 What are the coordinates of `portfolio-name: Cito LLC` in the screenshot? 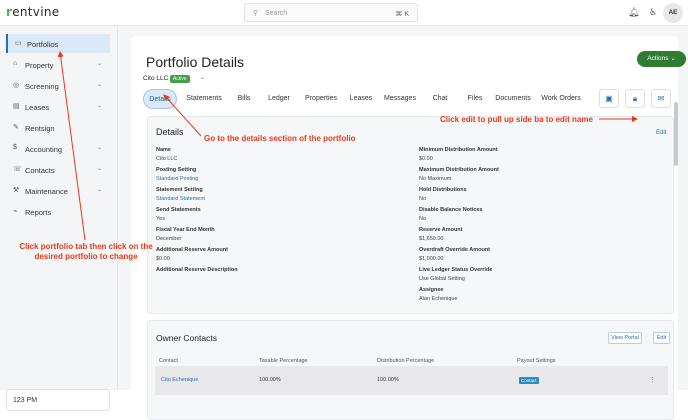 It's located at (155, 78).